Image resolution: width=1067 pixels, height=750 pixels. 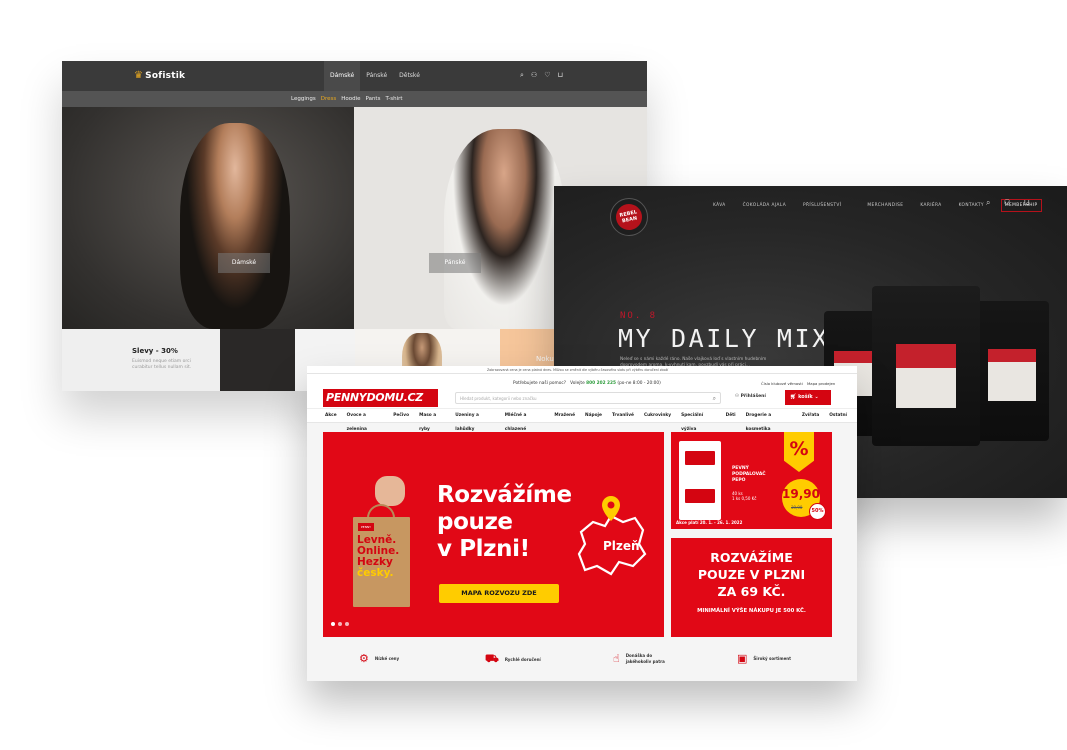 What do you see at coordinates (804, 499) in the screenshot?
I see `price-badge: 19,90 39,90 50%` at bounding box center [804, 499].